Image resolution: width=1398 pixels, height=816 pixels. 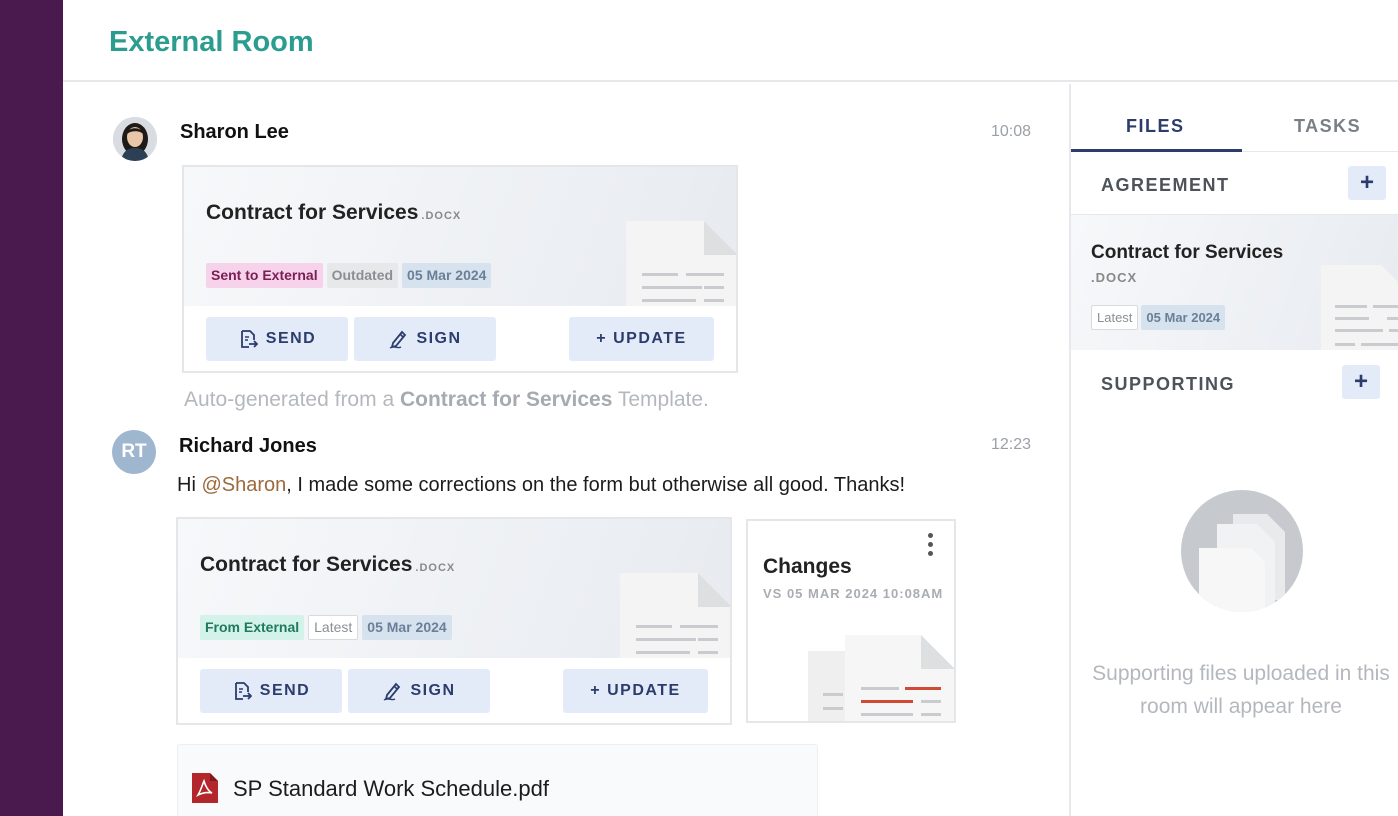 I want to click on agreement-section-label: AGREEMENT, so click(x=1165, y=185).